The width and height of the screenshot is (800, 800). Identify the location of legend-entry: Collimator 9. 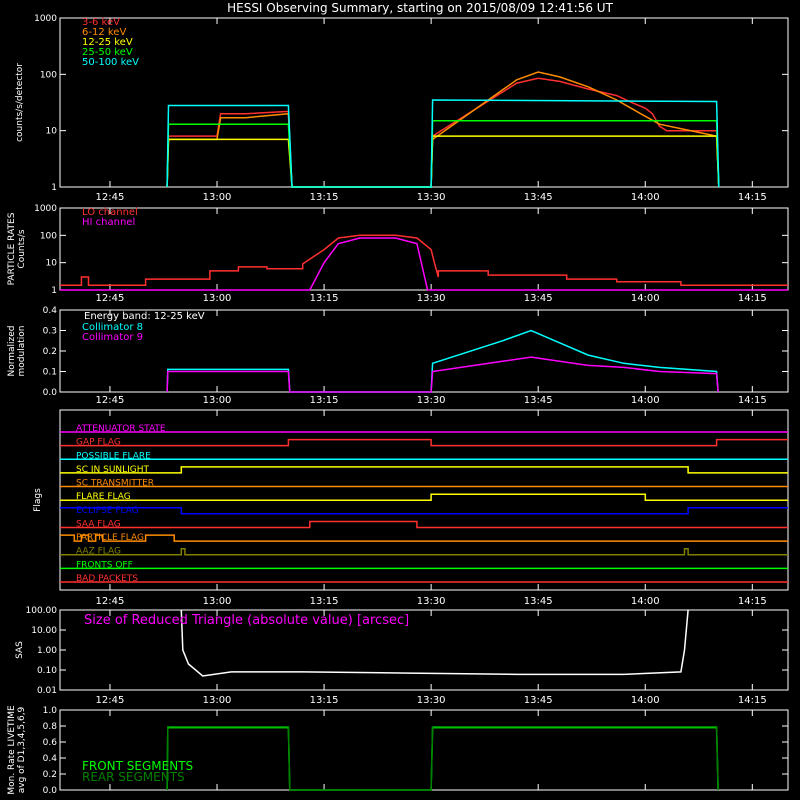
(112, 337).